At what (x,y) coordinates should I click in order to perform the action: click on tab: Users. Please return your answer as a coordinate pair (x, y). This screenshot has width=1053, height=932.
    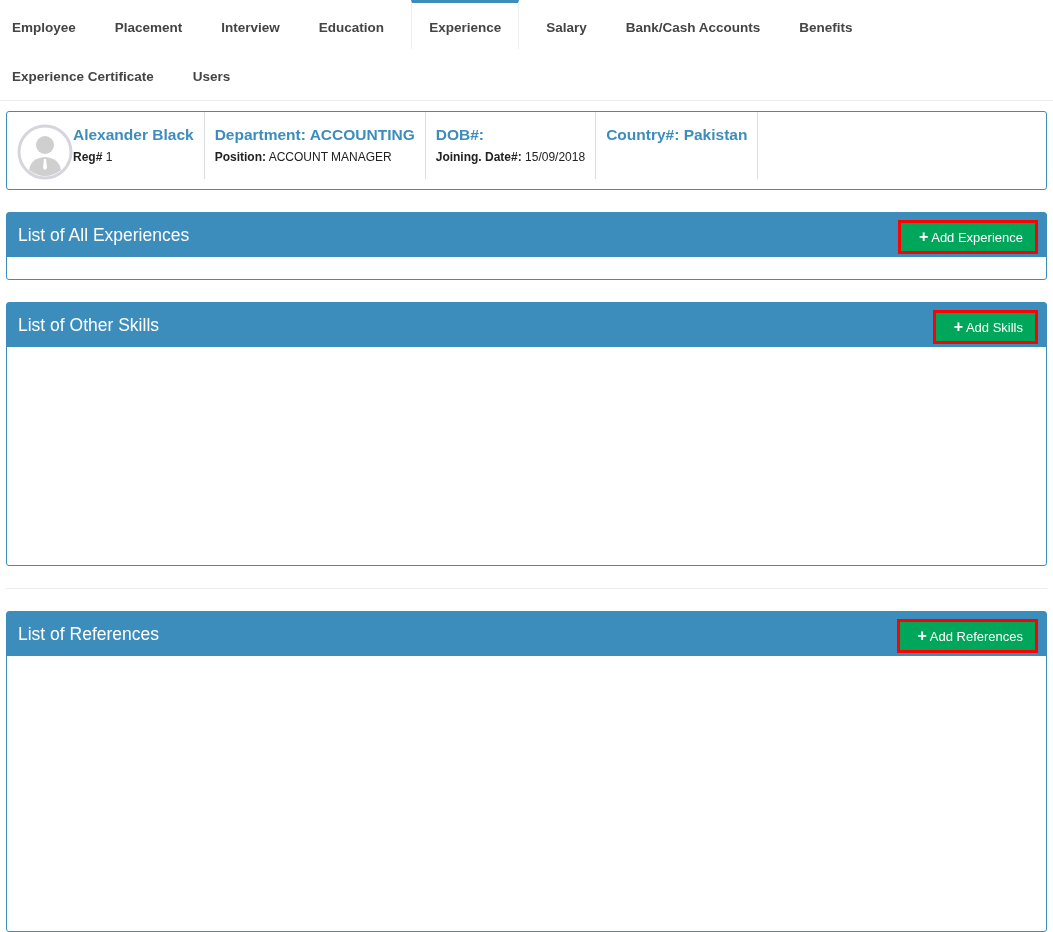
    Looking at the image, I should click on (211, 73).